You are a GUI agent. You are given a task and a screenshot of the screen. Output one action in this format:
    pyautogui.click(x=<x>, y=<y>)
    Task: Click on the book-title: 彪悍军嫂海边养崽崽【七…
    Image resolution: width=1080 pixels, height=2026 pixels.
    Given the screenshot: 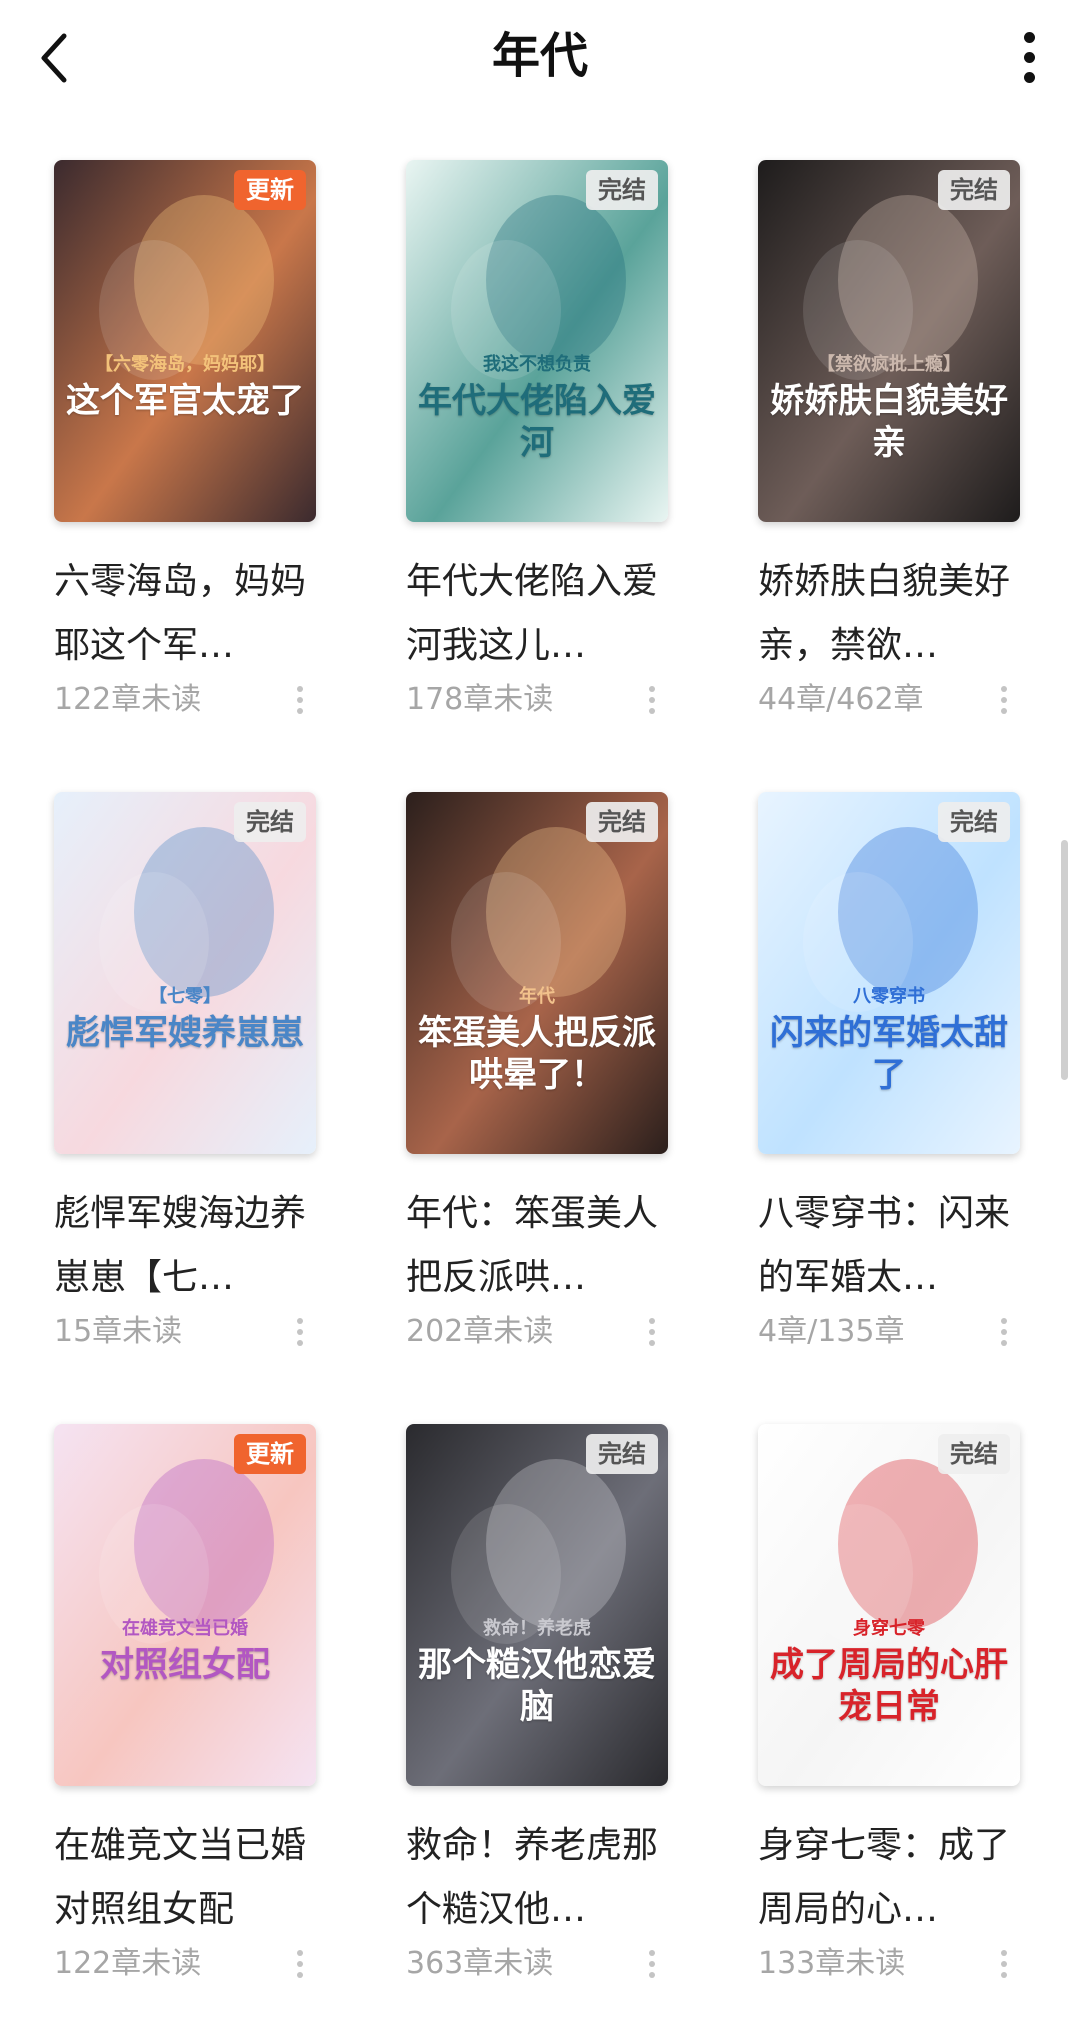 What is the action you would take?
    pyautogui.click(x=185, y=1246)
    